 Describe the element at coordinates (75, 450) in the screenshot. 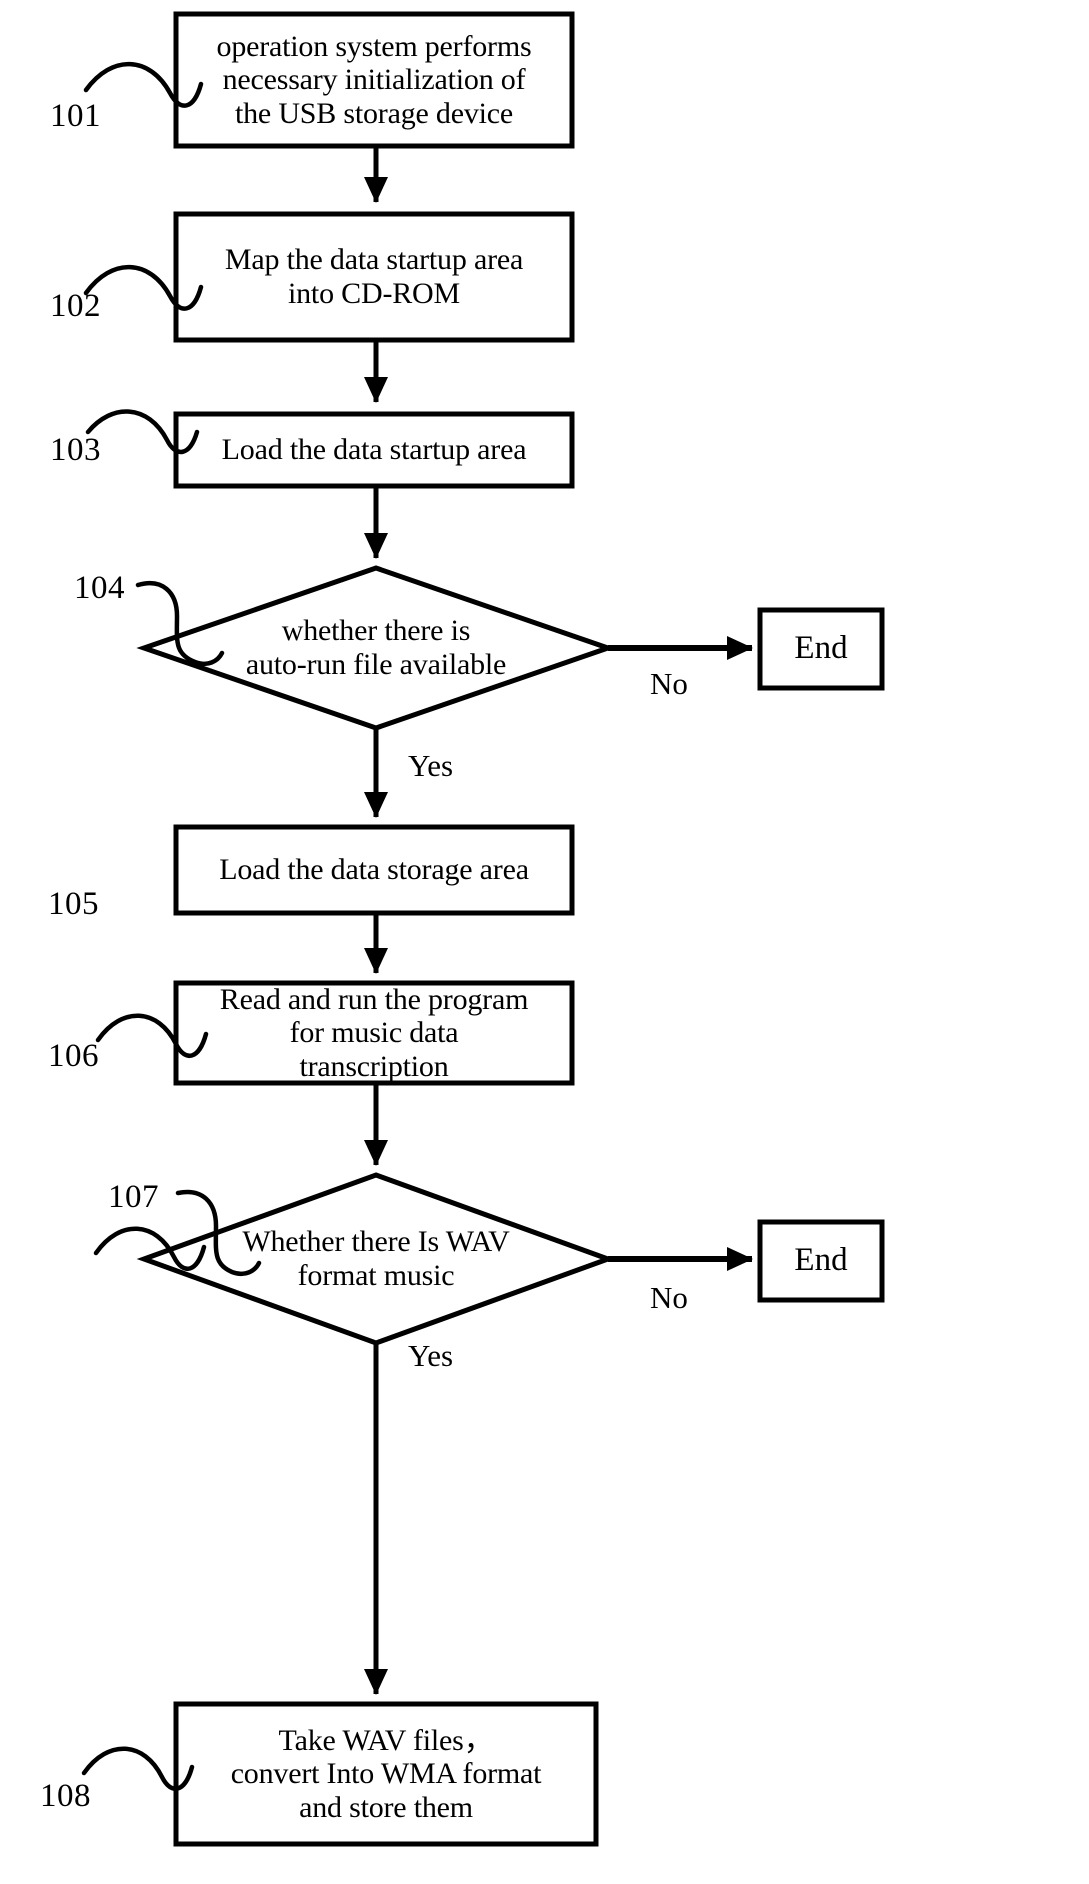

I see `reference-number-103: 103` at that location.